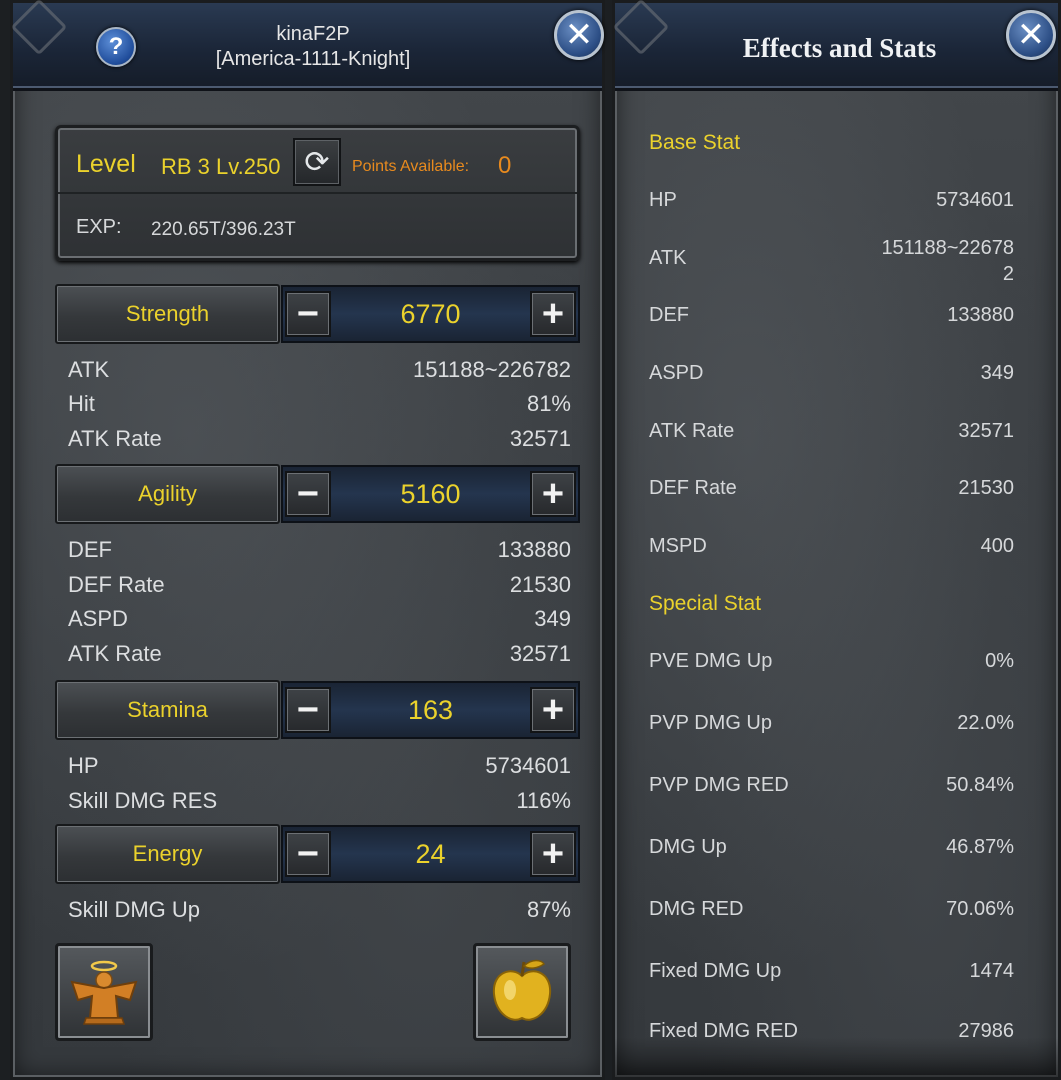 The height and width of the screenshot is (1080, 1061). I want to click on strength-plus-button: +, so click(553, 314).